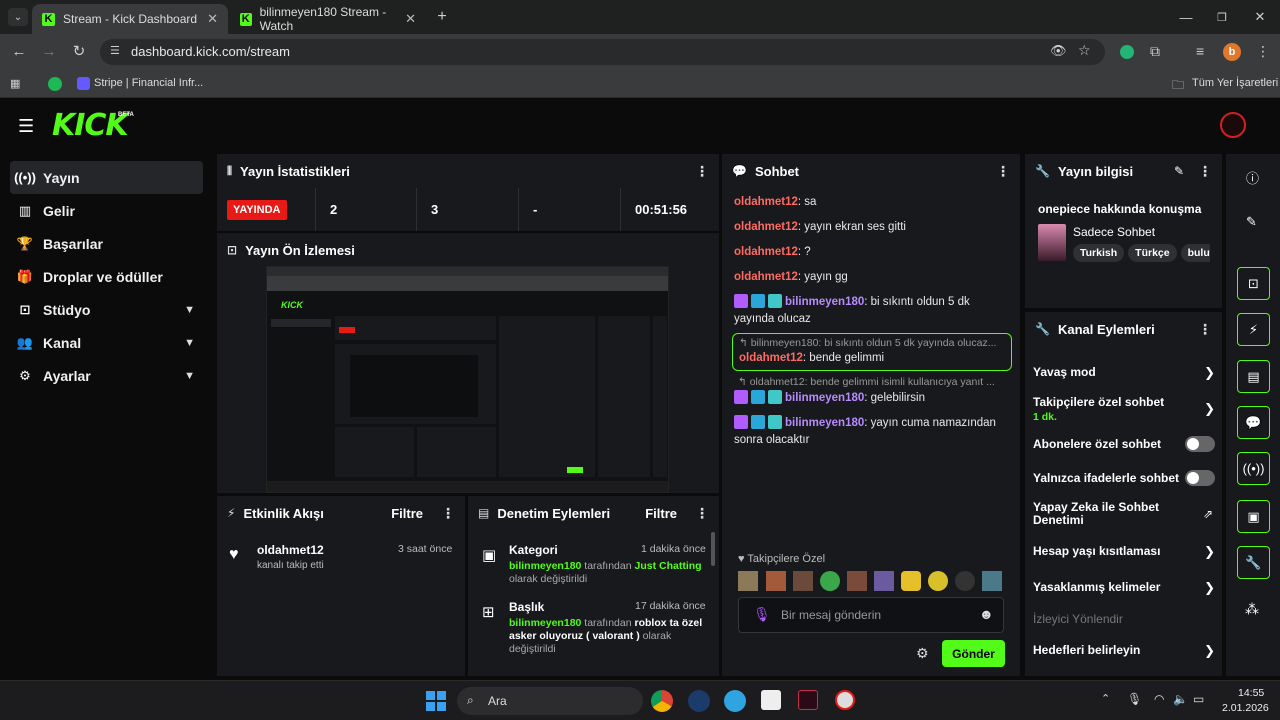  I want to click on subs-chat-toggle, so click(1200, 444).